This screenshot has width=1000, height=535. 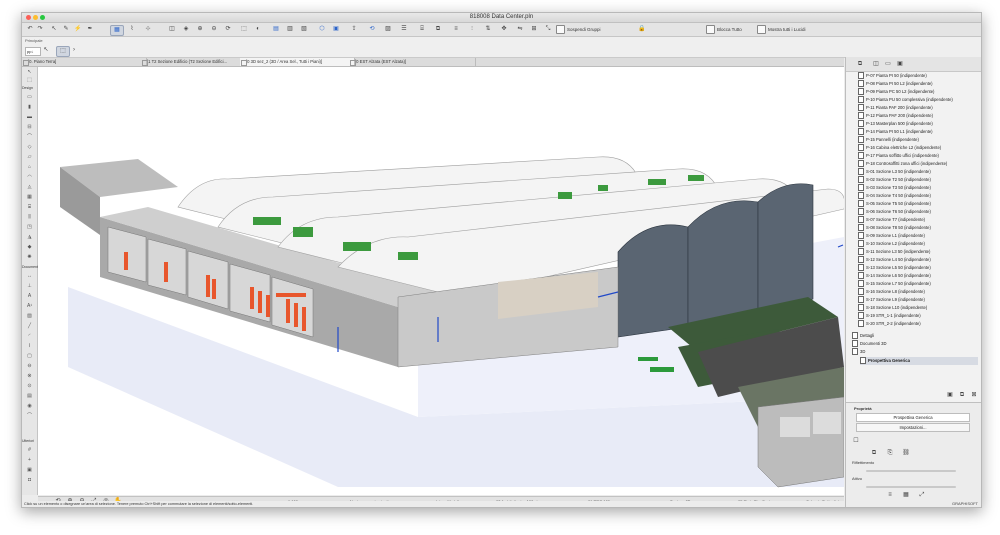 What do you see at coordinates (869, 344) in the screenshot?
I see `folder-documenti-3d: Documenti 3D` at bounding box center [869, 344].